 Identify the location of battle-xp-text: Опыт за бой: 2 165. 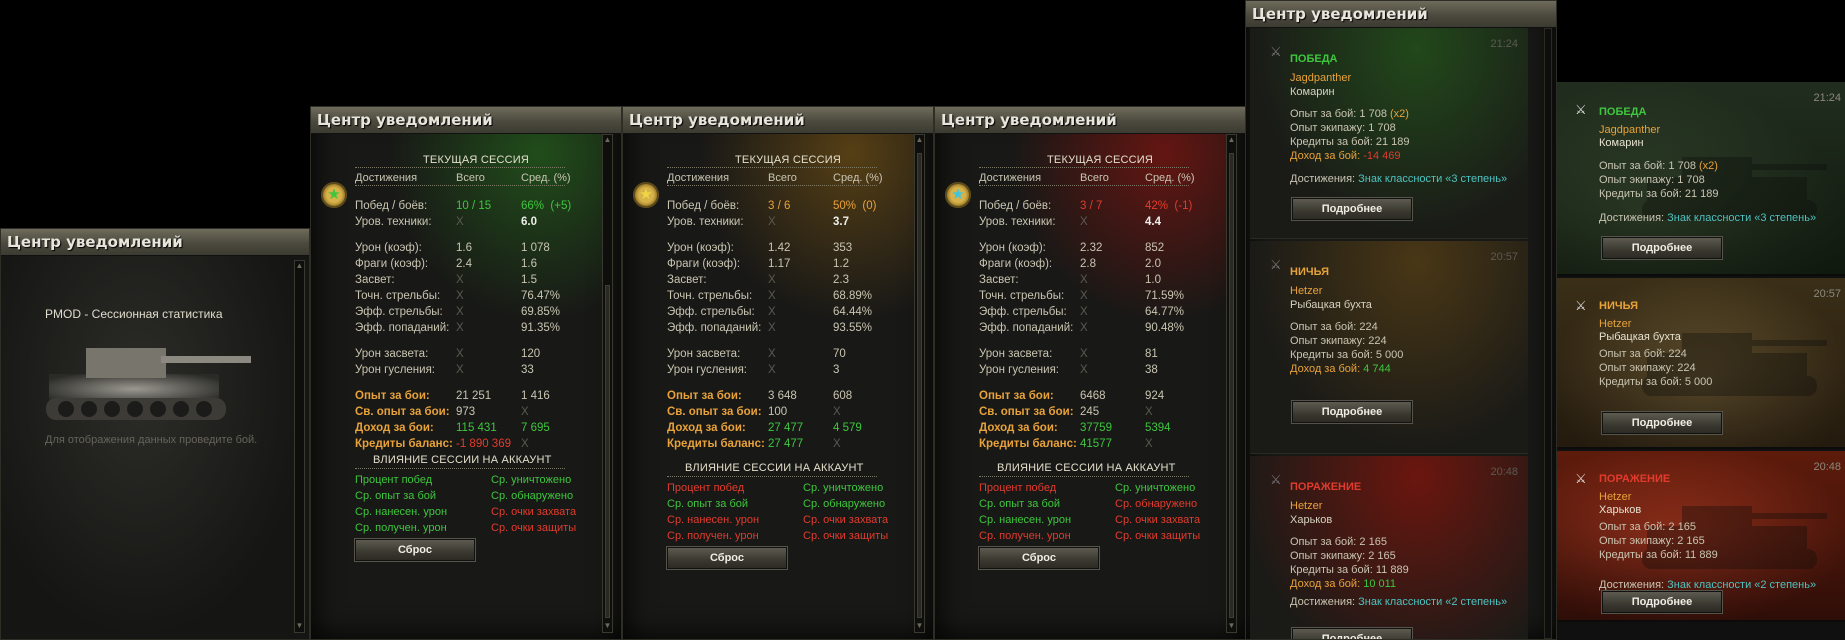
(1338, 542).